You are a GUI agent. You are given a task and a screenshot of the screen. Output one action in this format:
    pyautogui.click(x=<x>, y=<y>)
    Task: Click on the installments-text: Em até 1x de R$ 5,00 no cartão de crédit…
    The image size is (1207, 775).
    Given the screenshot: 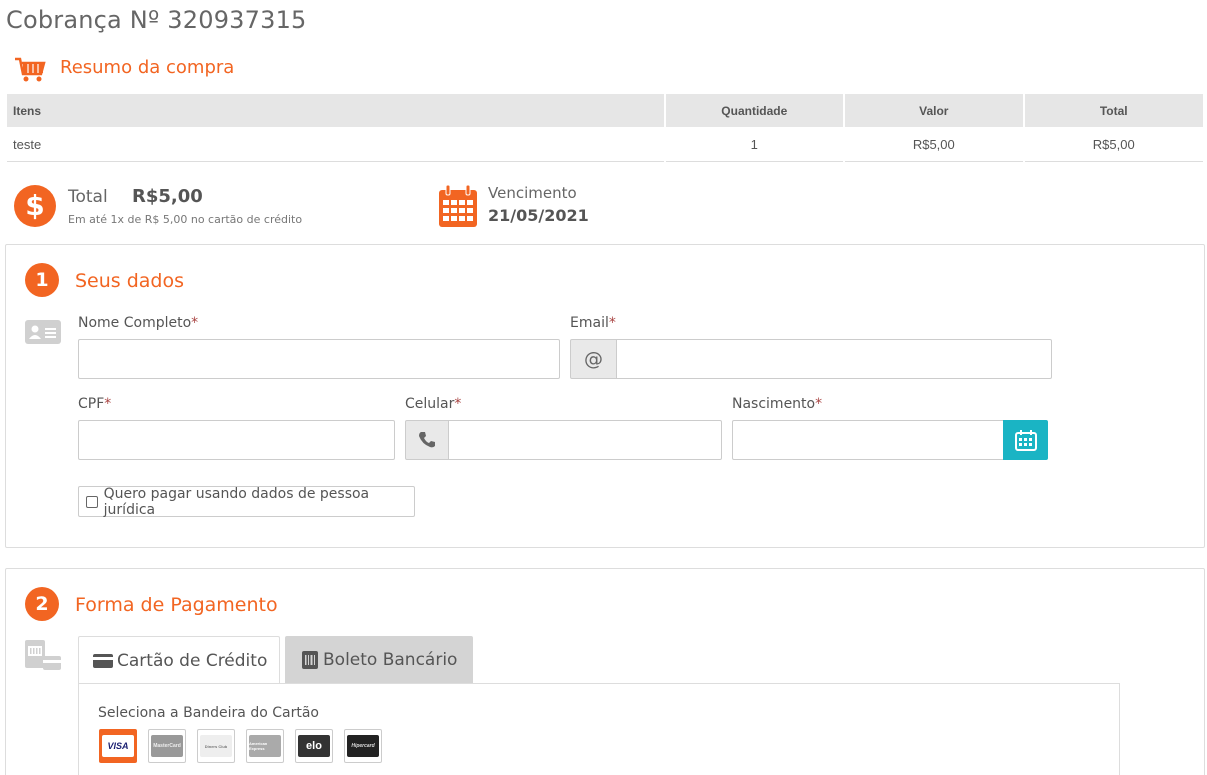 What is the action you would take?
    pyautogui.click(x=185, y=219)
    